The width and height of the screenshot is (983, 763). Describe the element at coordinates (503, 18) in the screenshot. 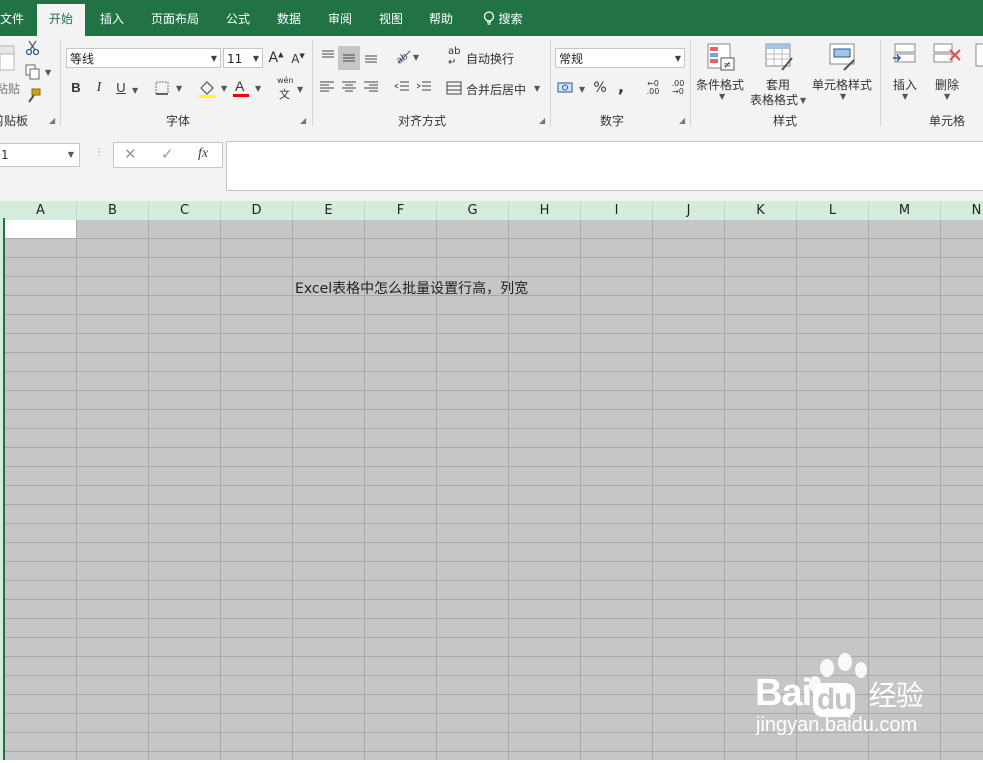

I see `tab-search: 搜索` at that location.